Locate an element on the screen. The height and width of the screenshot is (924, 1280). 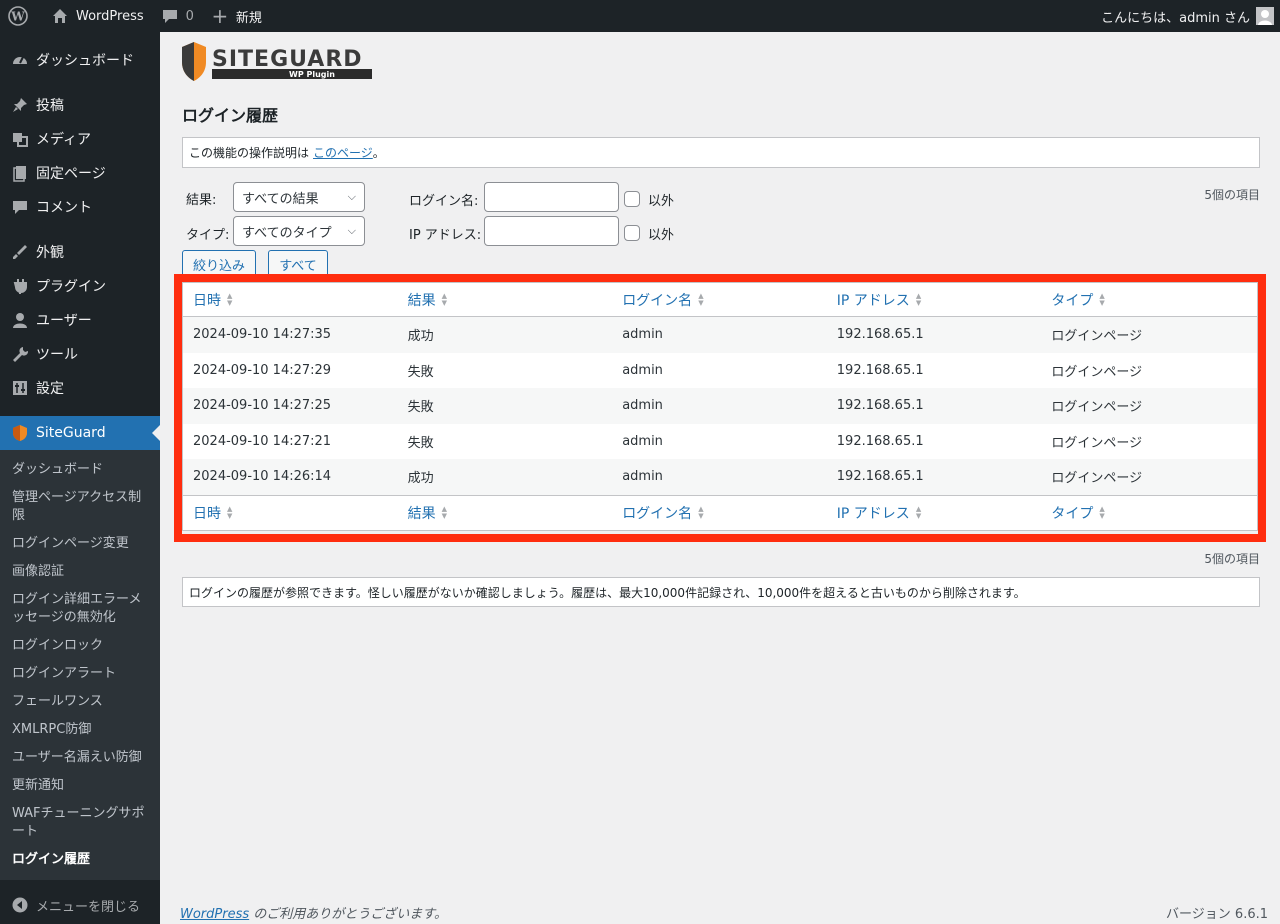
collapse-menu-button: メニューを閉じる is located at coordinates (80, 905).